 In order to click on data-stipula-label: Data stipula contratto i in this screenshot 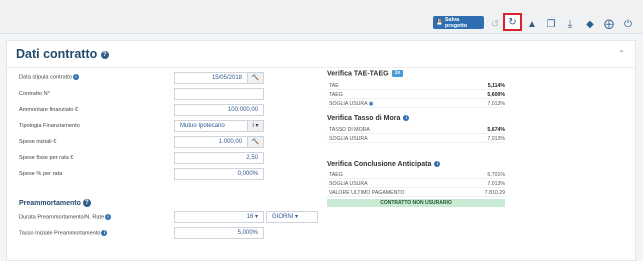, I will do `click(49, 77)`.